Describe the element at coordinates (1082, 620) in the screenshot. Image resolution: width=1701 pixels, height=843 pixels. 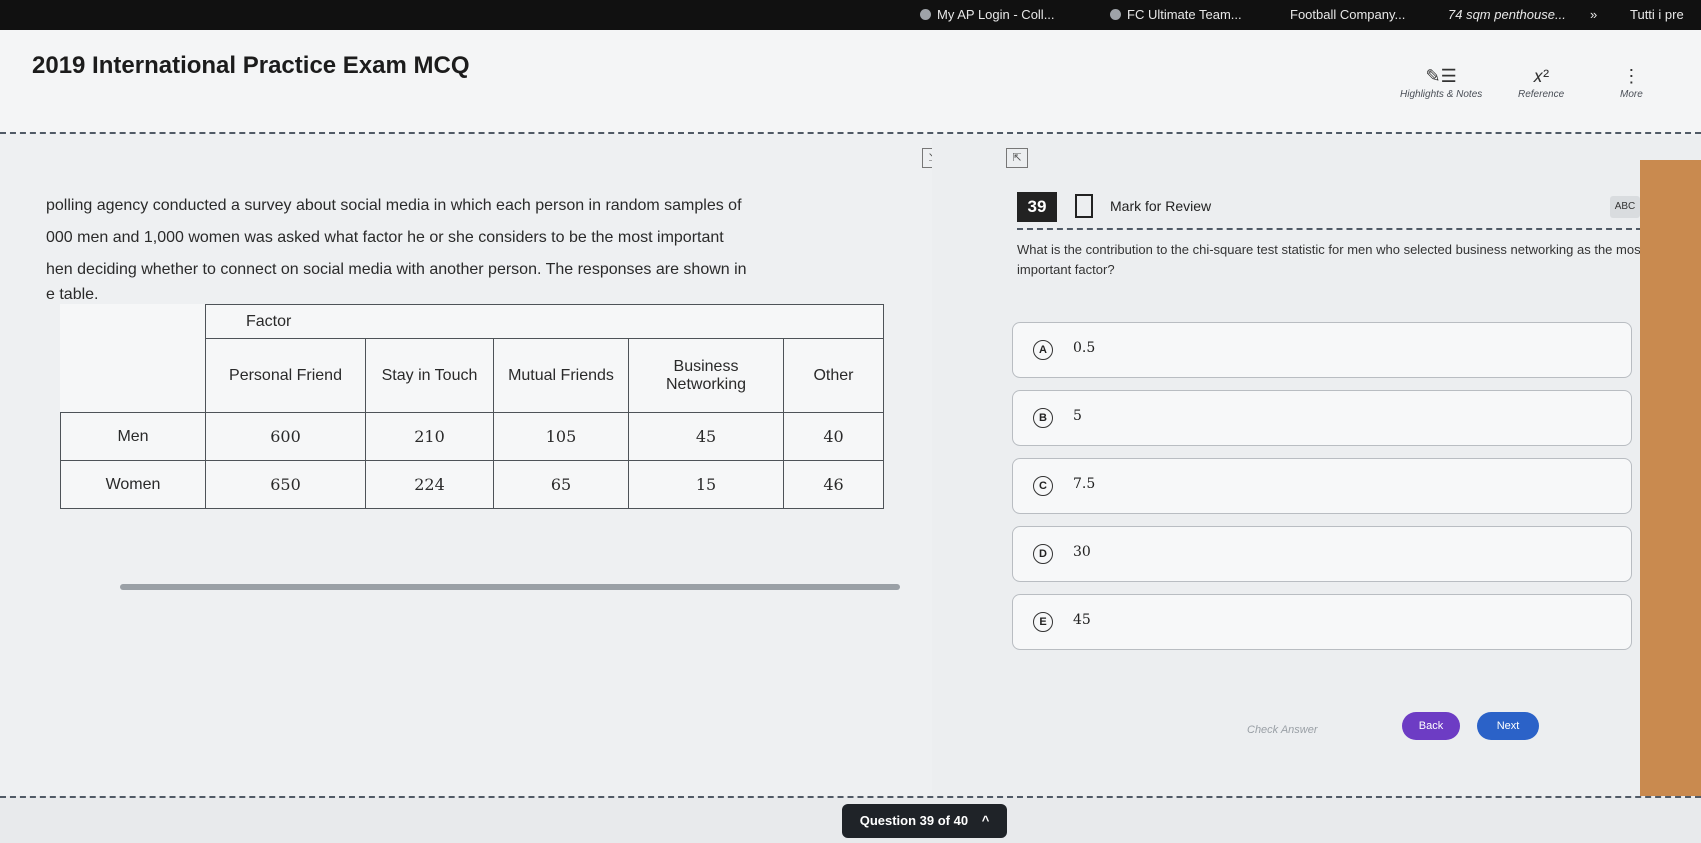
I see `choice-value: 45` at that location.